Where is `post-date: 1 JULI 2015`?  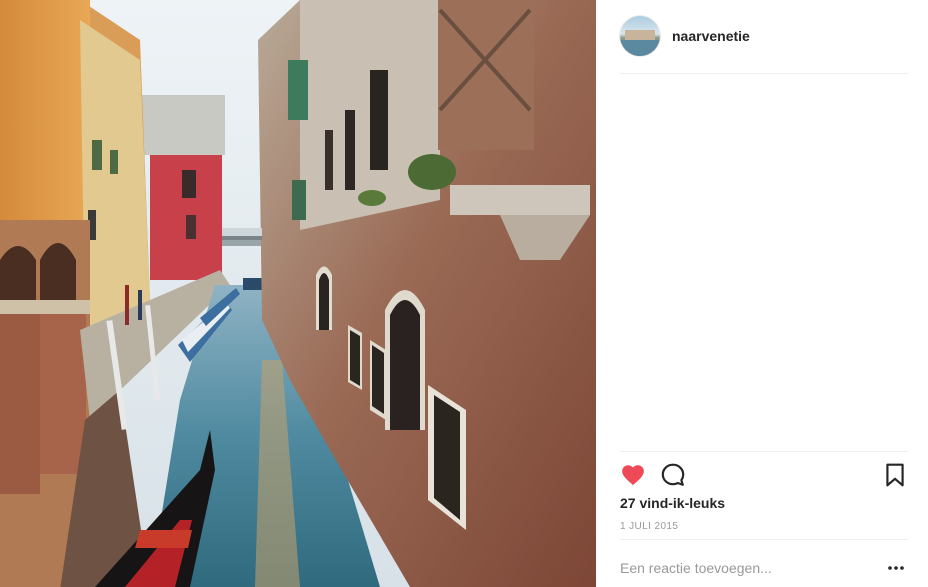 post-date: 1 JULI 2015 is located at coordinates (649, 526).